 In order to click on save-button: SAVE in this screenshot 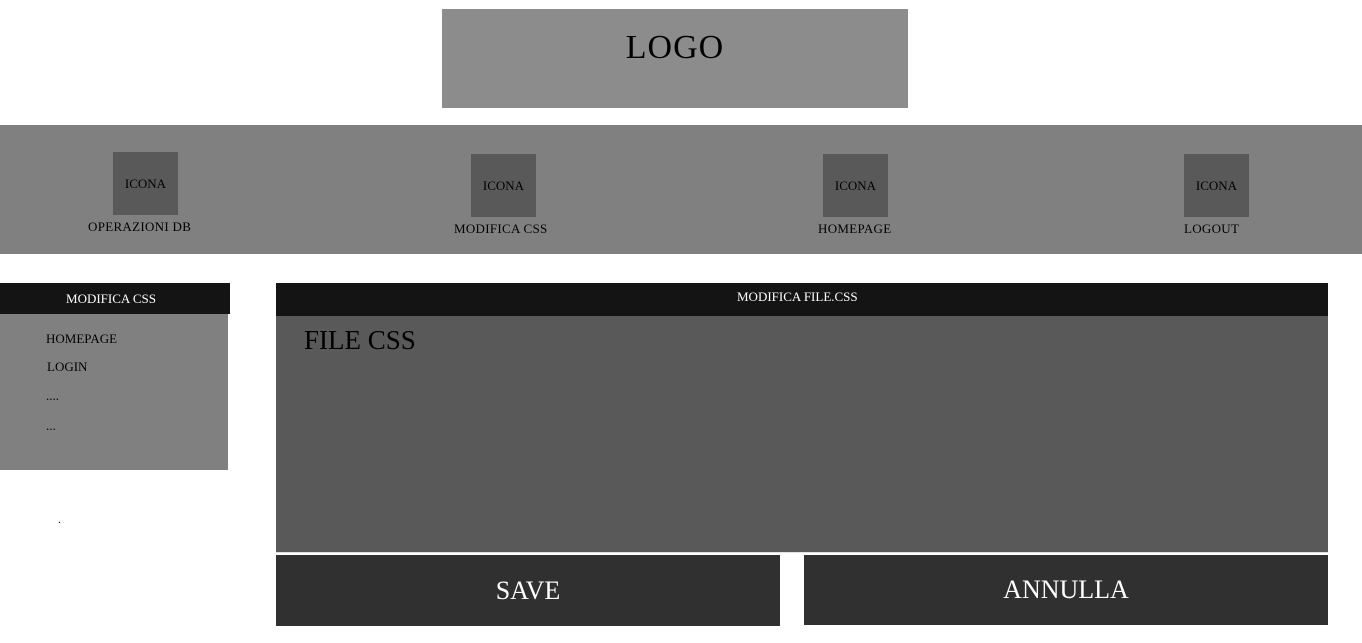, I will do `click(528, 590)`.